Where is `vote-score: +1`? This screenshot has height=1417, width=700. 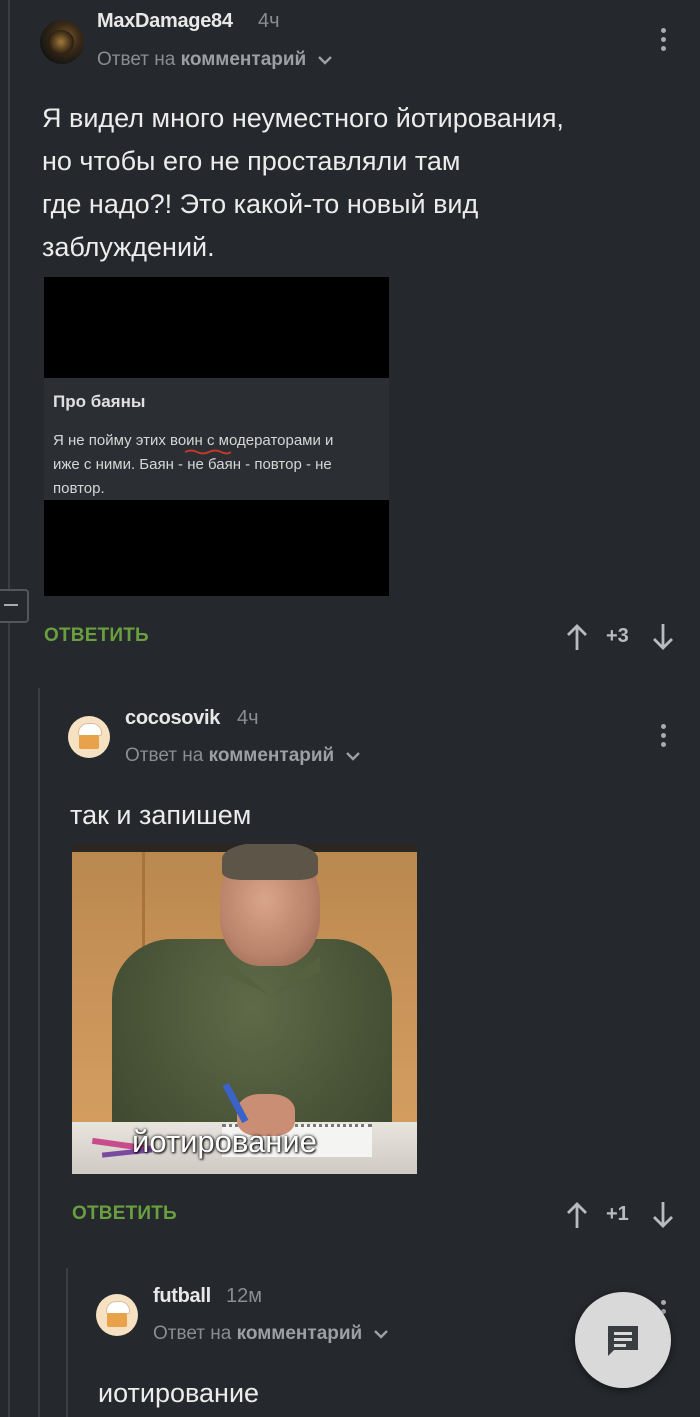 vote-score: +1 is located at coordinates (617, 1214).